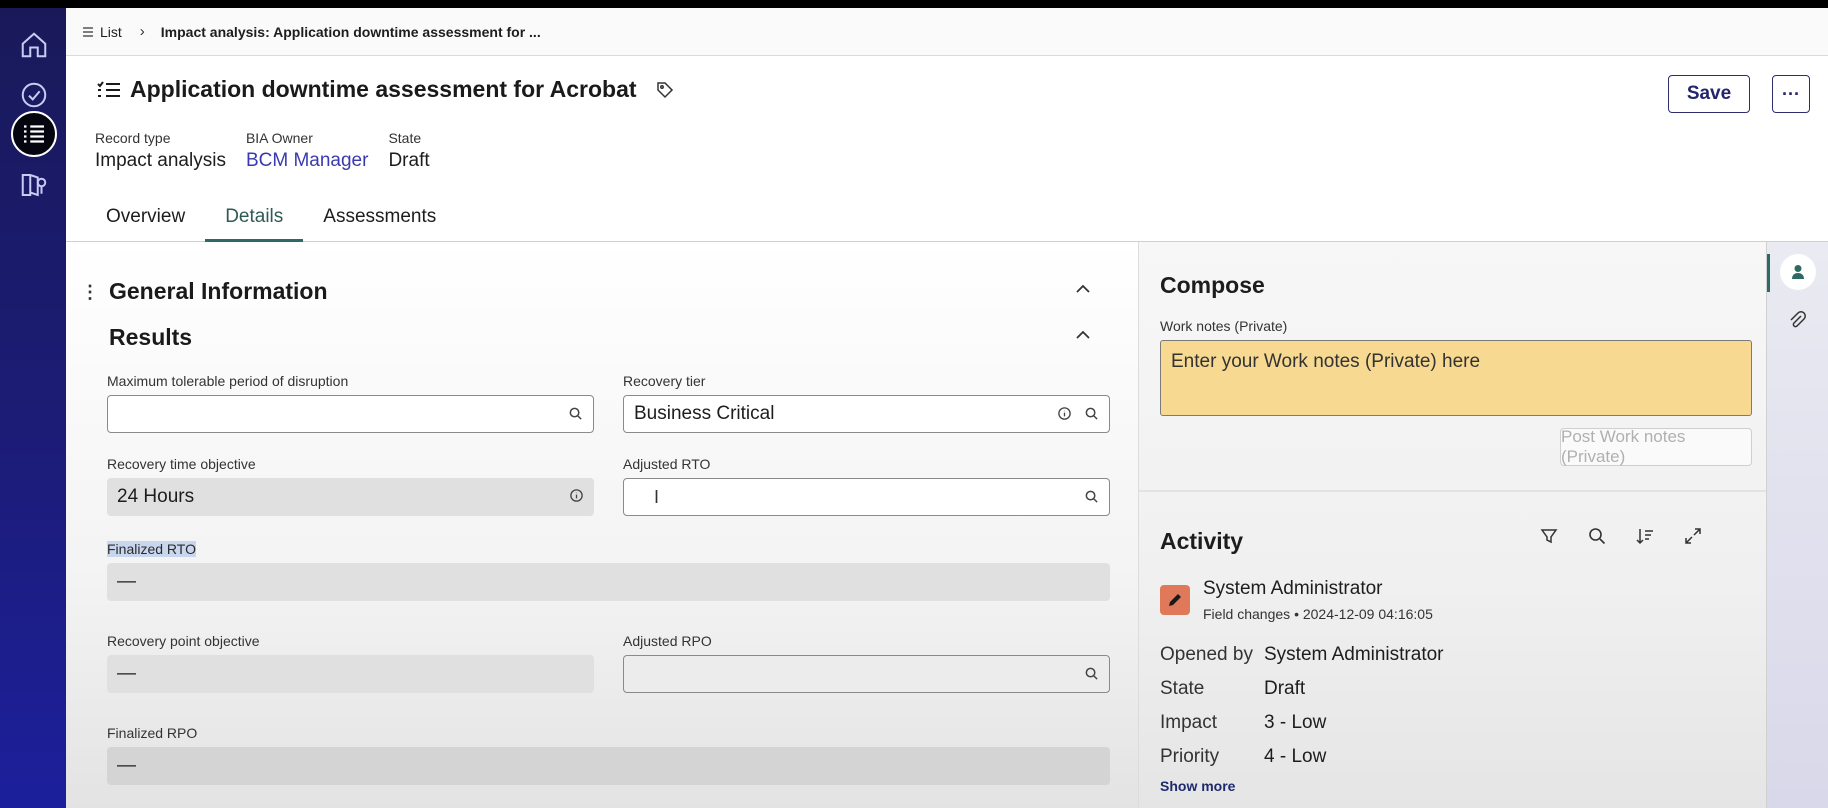 The height and width of the screenshot is (808, 1828). Describe the element at coordinates (90, 292) in the screenshot. I see `drag-handle-icon: ⋮` at that location.